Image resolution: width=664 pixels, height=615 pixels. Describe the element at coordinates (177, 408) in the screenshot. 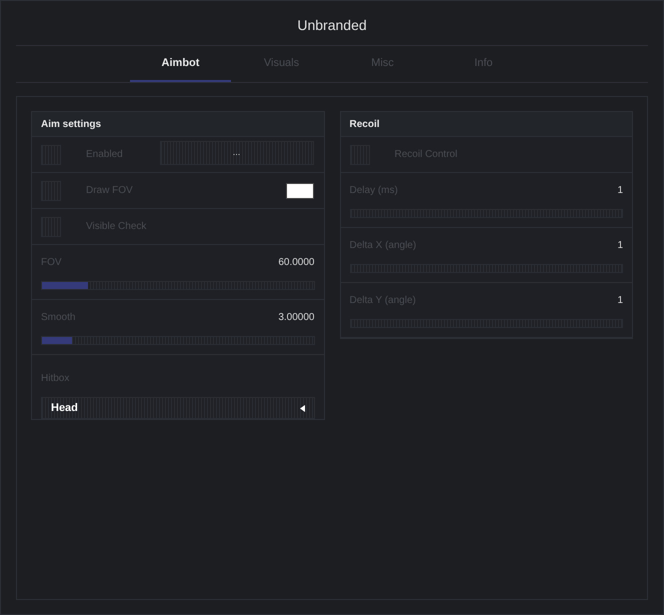

I see `hitbox-dropdown: Head` at that location.